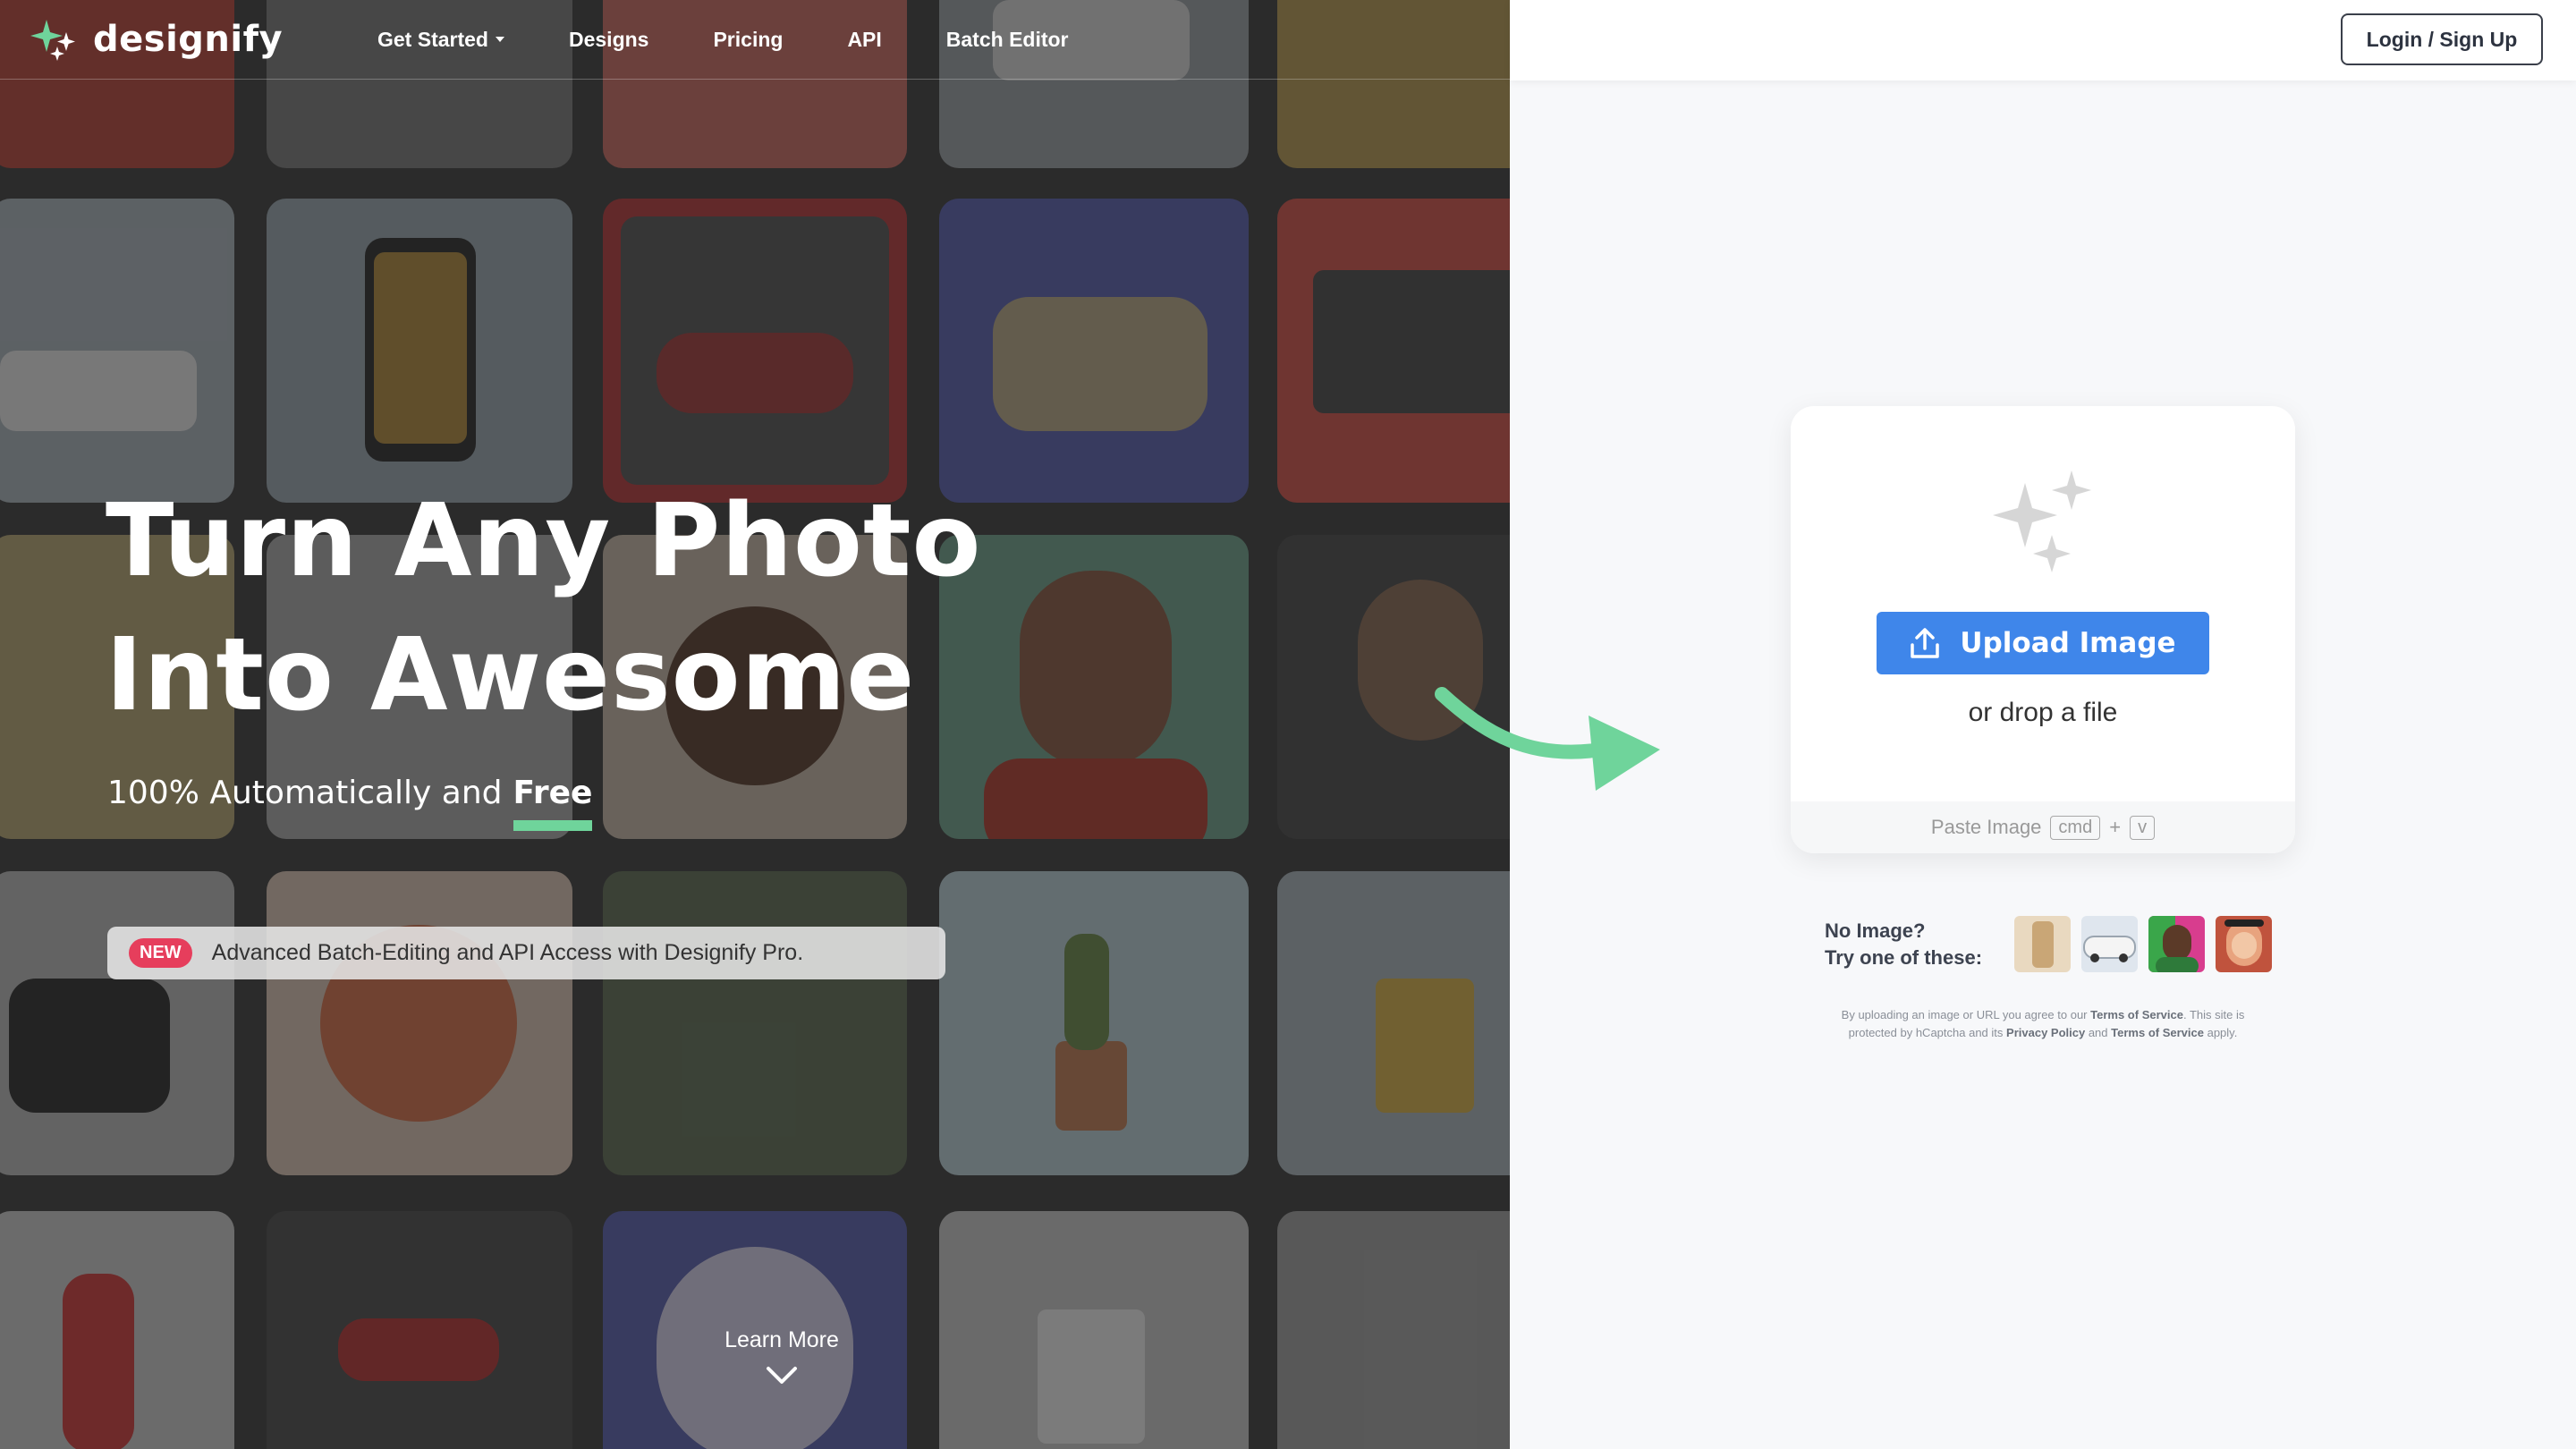  Describe the element at coordinates (2115, 827) in the screenshot. I see `plus-sign: +` at that location.